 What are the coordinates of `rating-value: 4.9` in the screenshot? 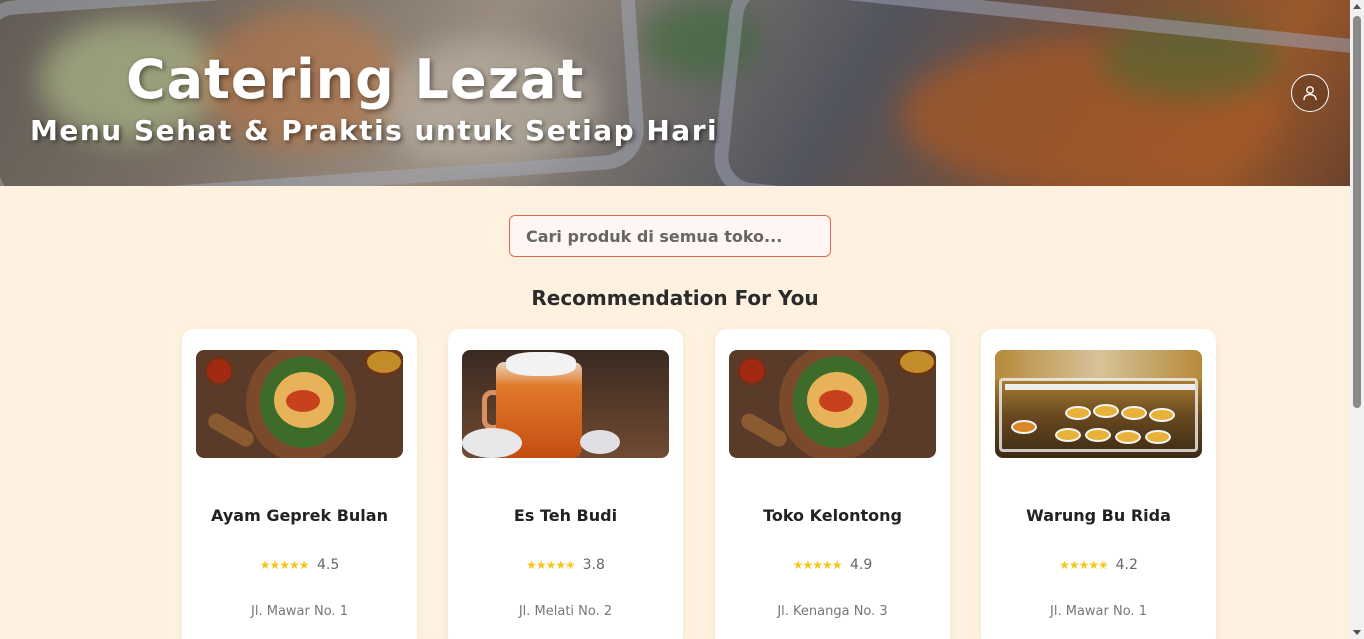 It's located at (861, 565).